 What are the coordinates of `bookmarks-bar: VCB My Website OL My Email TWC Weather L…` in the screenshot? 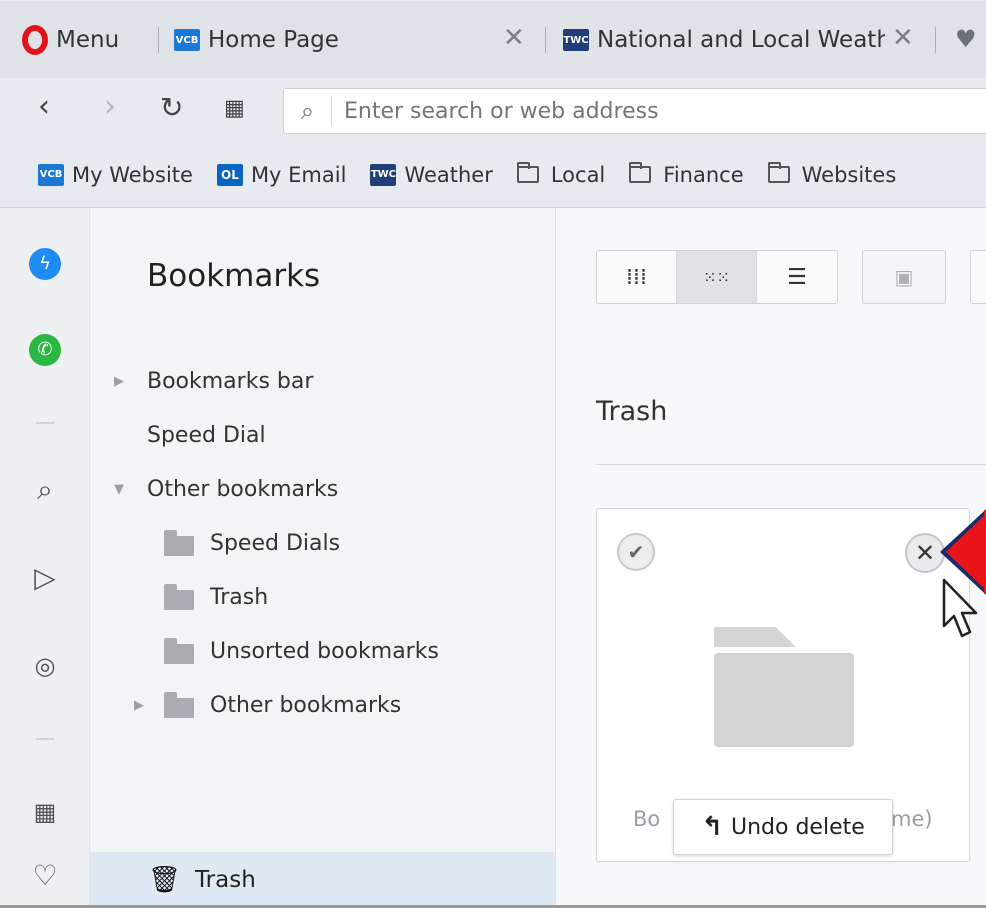 It's located at (493, 175).